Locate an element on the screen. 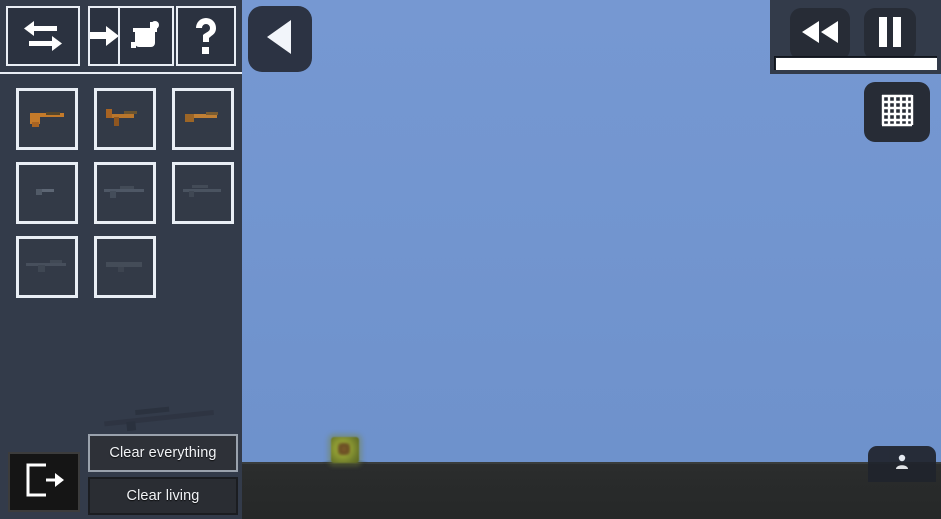 Image resolution: width=941 pixels, height=519 pixels. sidebar-toolbar is located at coordinates (121, 37).